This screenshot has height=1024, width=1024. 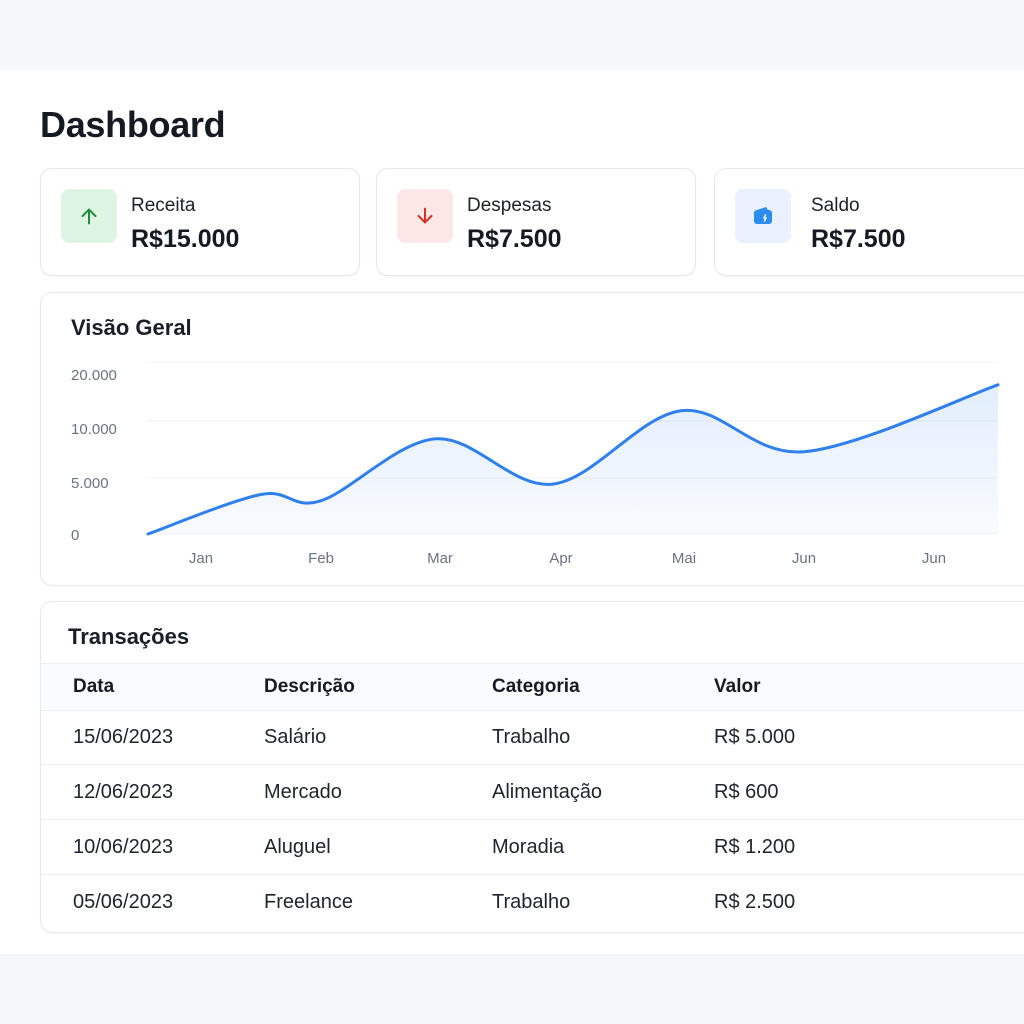 I want to click on column-header-valor: Valor, so click(x=737, y=687).